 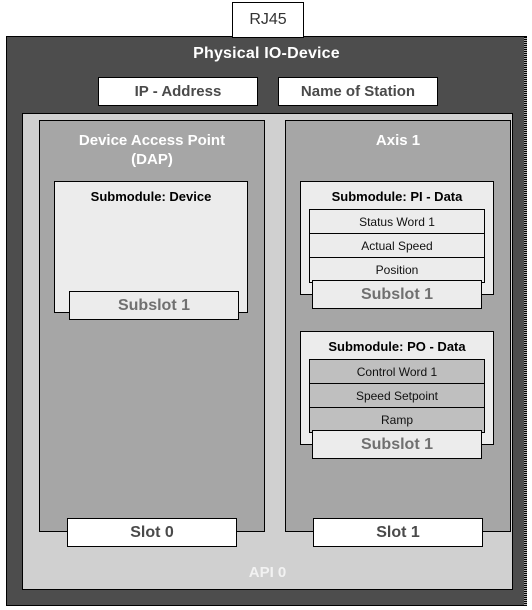 I want to click on module-dap-title: Device Access Point (DAP), so click(x=152, y=150).